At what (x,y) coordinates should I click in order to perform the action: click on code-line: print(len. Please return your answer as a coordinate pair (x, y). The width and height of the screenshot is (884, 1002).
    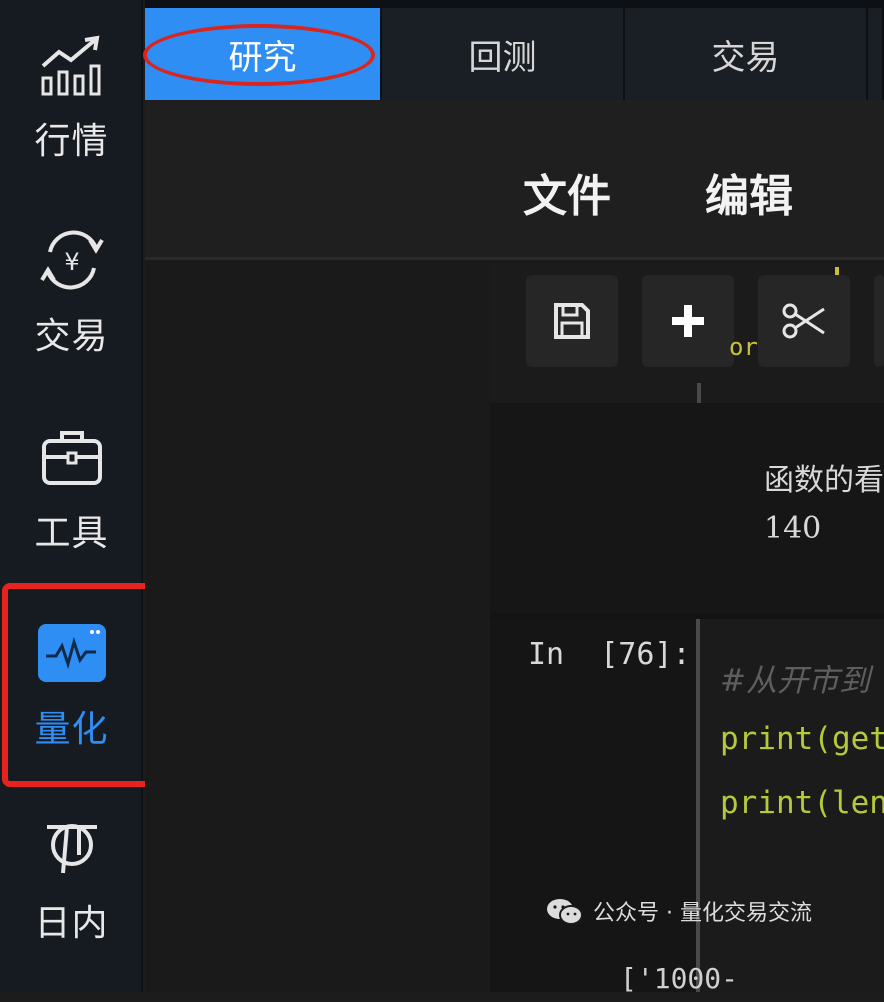
    Looking at the image, I should click on (802, 803).